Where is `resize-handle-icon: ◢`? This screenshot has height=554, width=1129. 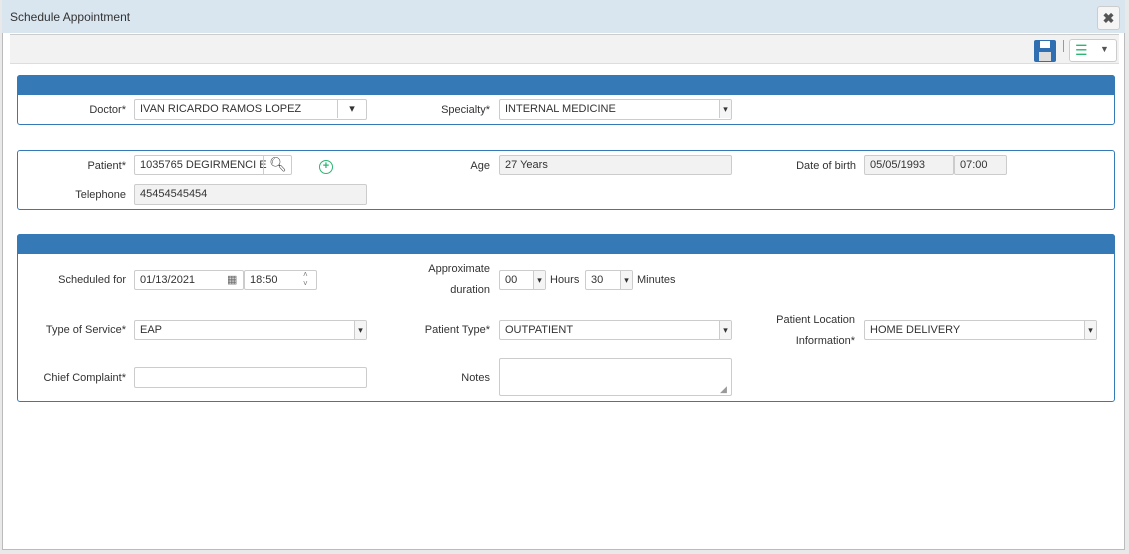 resize-handle-icon: ◢ is located at coordinates (723, 389).